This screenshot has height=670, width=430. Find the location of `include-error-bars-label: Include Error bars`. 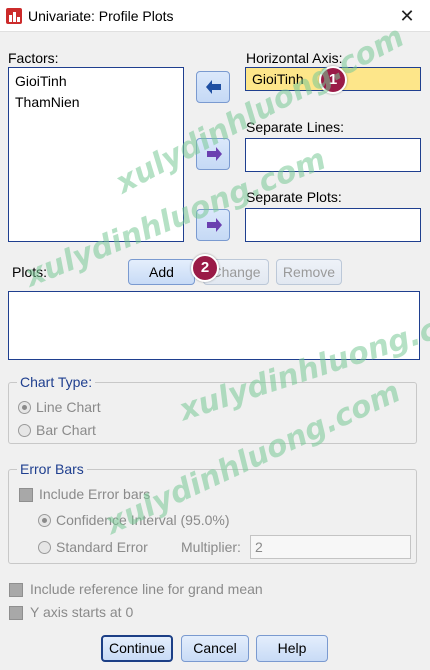

include-error-bars-label: Include Error bars is located at coordinates (95, 494).